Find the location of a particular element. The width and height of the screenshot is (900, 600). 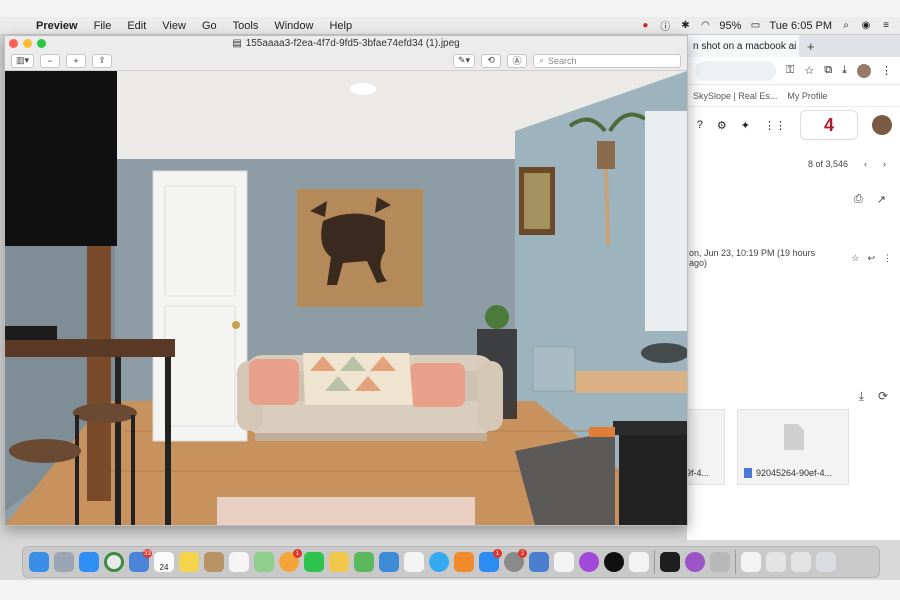

print-icon: ⎙ is located at coordinates (858, 199).